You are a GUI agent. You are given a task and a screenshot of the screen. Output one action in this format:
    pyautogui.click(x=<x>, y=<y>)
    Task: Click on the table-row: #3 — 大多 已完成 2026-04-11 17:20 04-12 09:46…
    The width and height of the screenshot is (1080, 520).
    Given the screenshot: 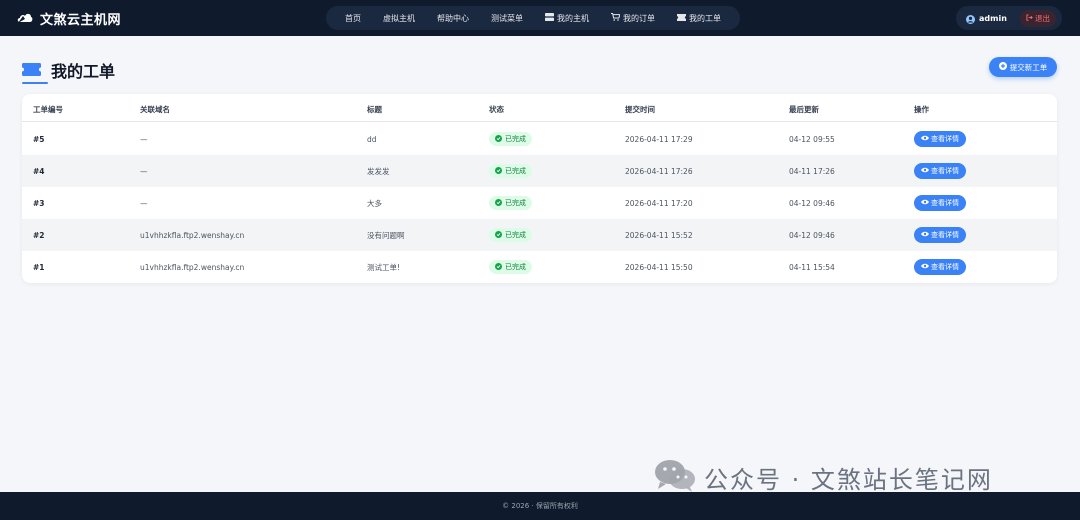 What is the action you would take?
    pyautogui.click(x=539, y=203)
    